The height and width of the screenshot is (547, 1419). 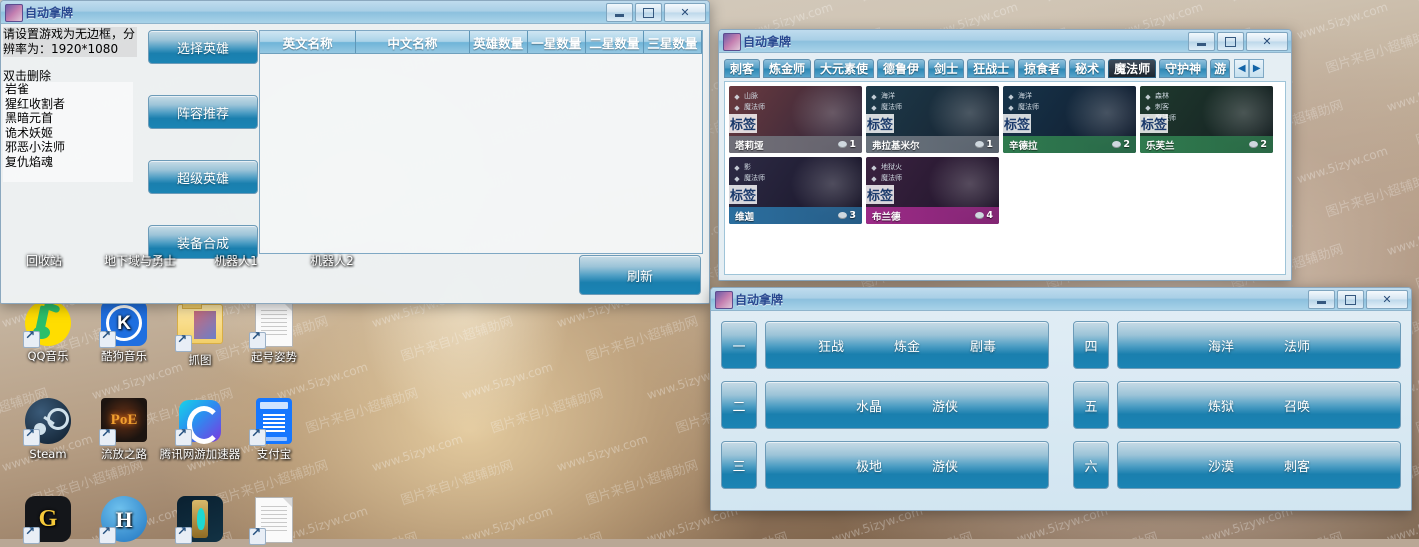 I want to click on desktop-icon-label: 机器人2, so click(x=332, y=261).